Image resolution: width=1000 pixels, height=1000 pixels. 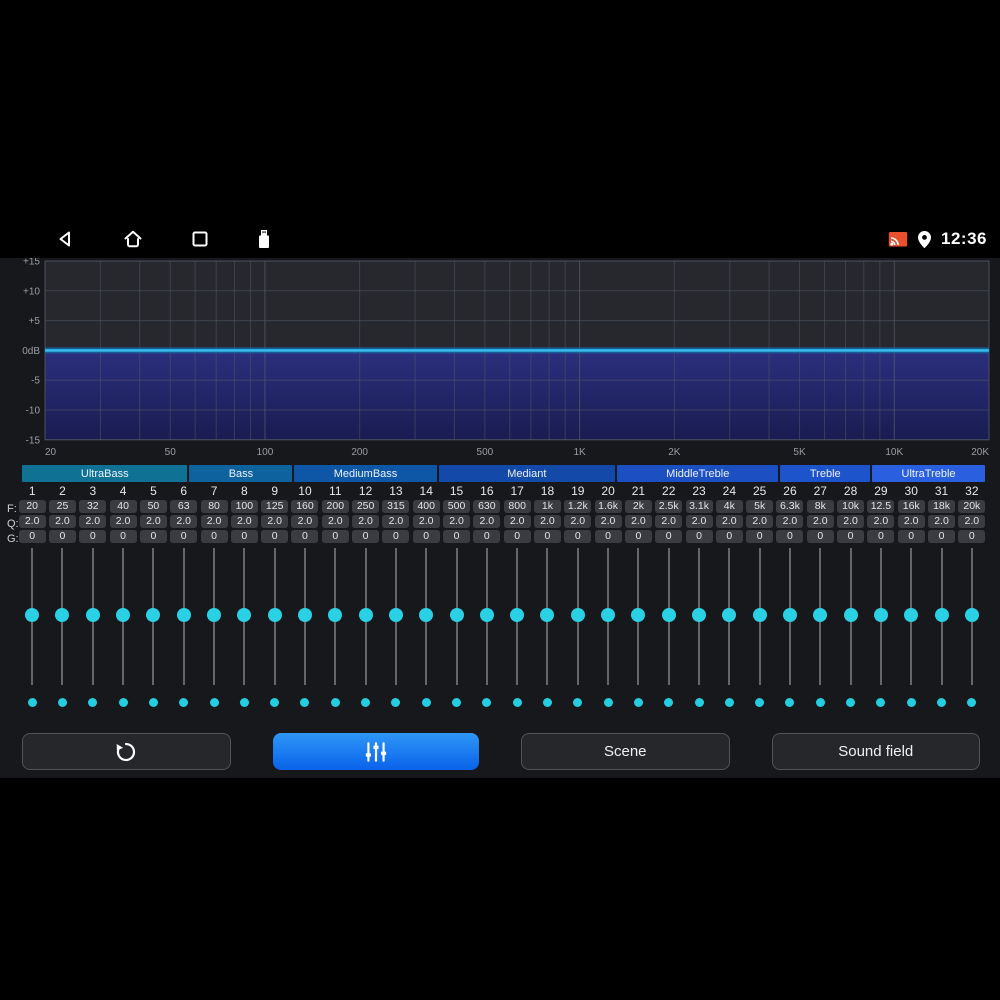 I want to click on band-frequency-value: 50, so click(x=153, y=506).